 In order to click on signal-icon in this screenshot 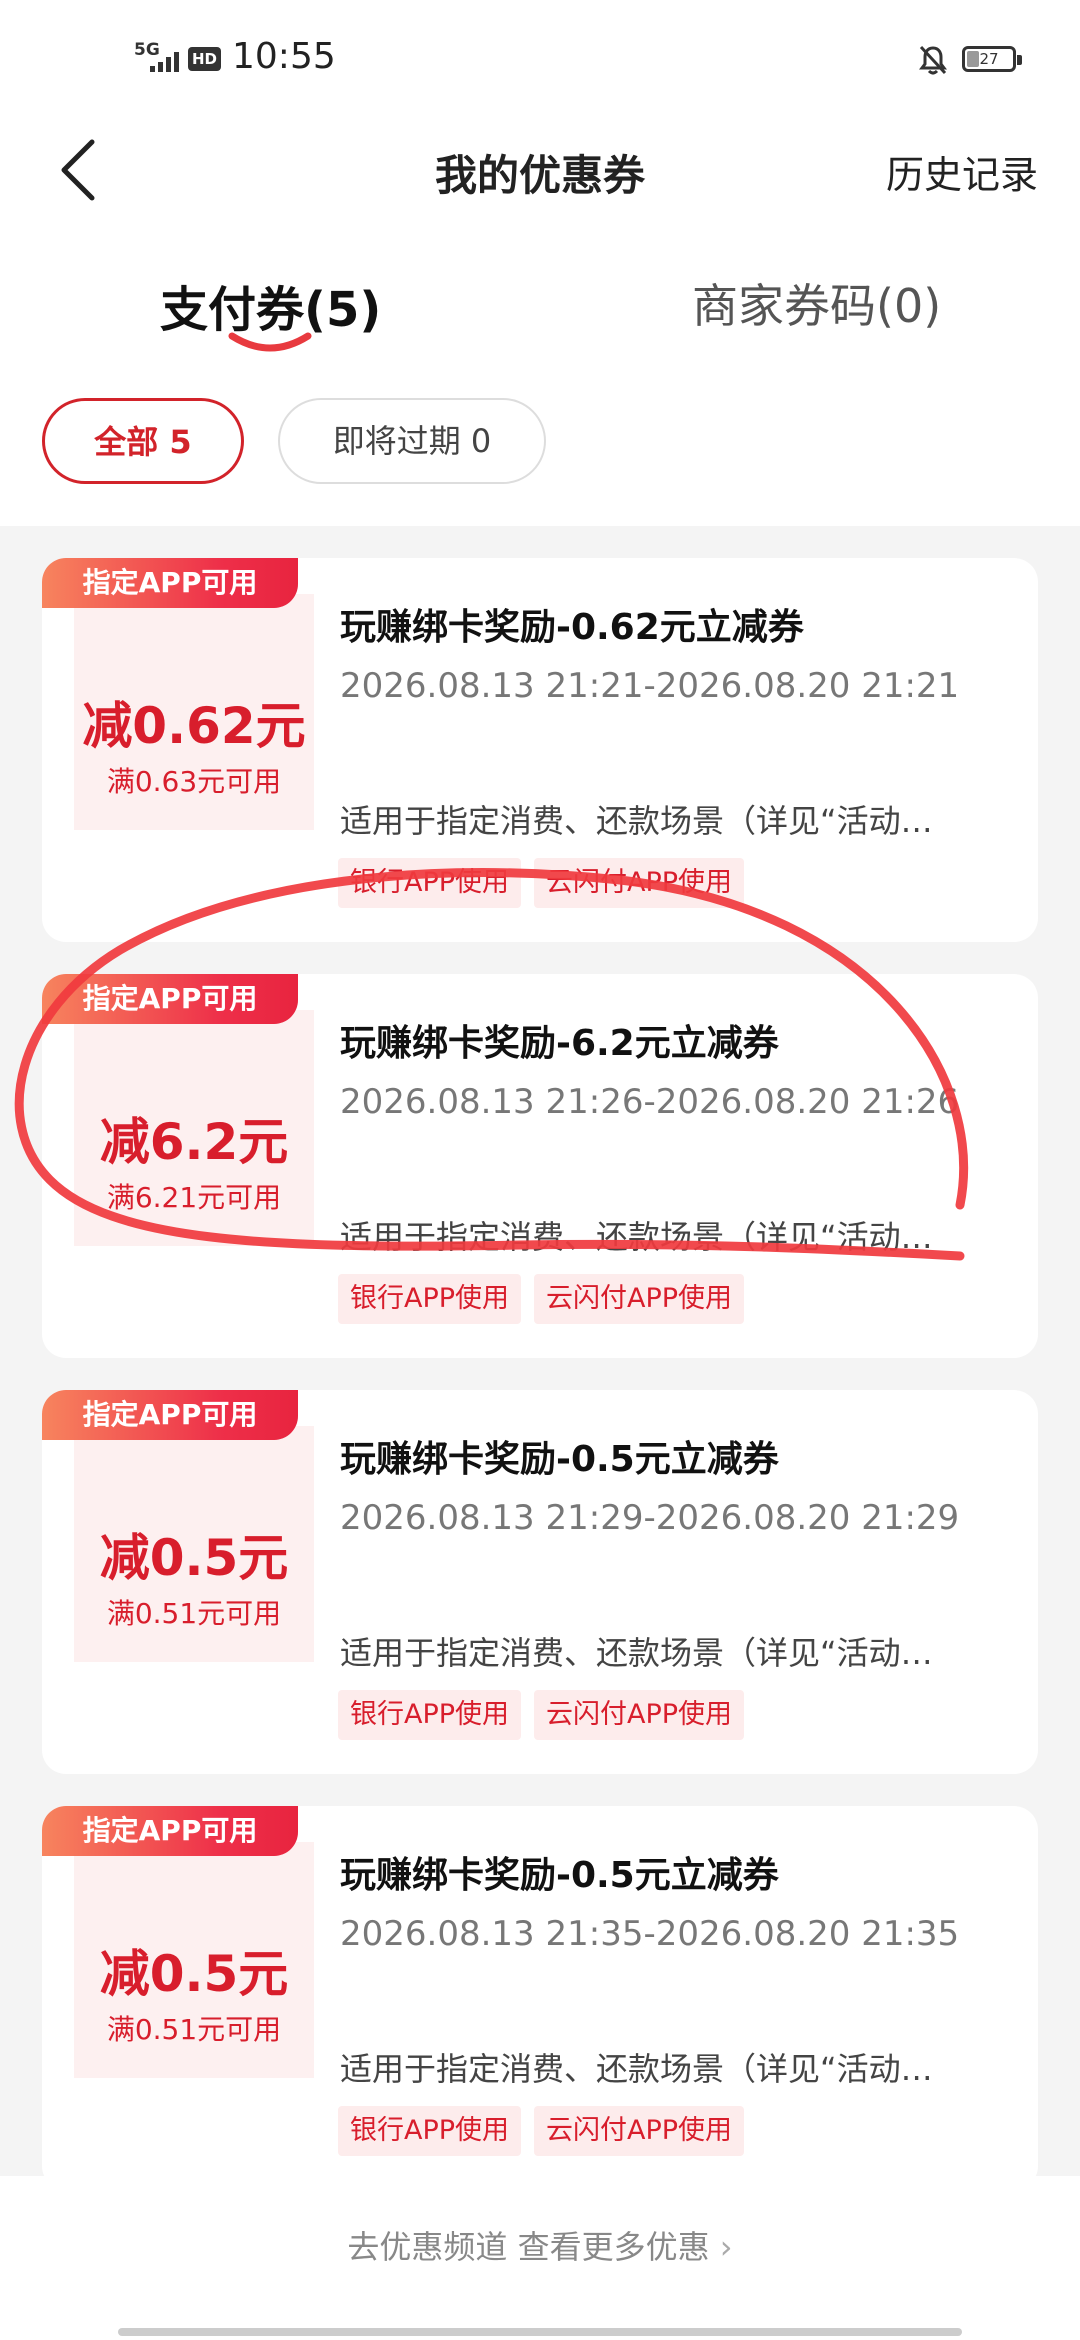, I will do `click(164, 61)`.